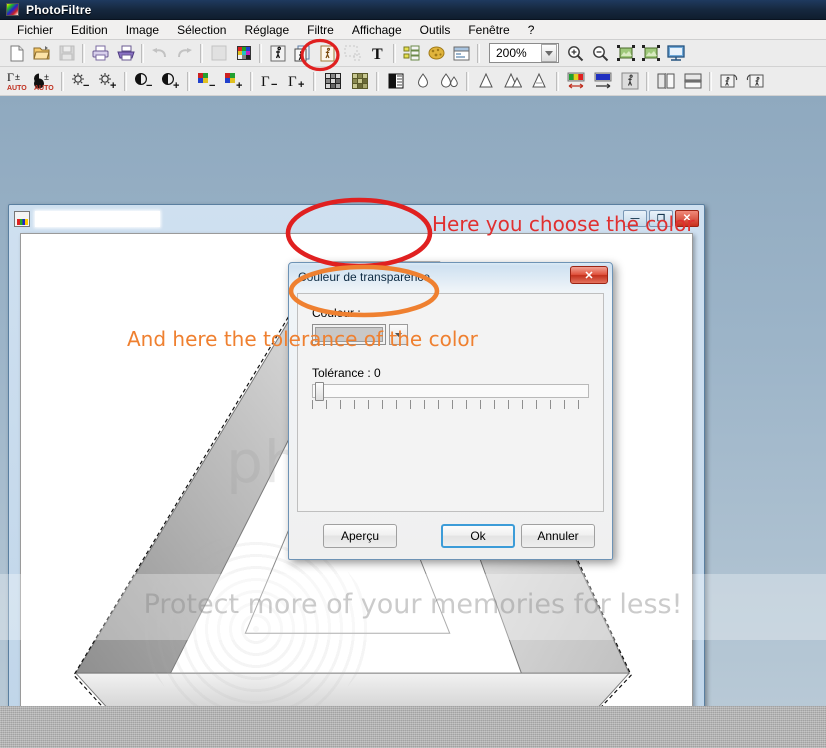  I want to click on fullscreen-button, so click(675, 53).